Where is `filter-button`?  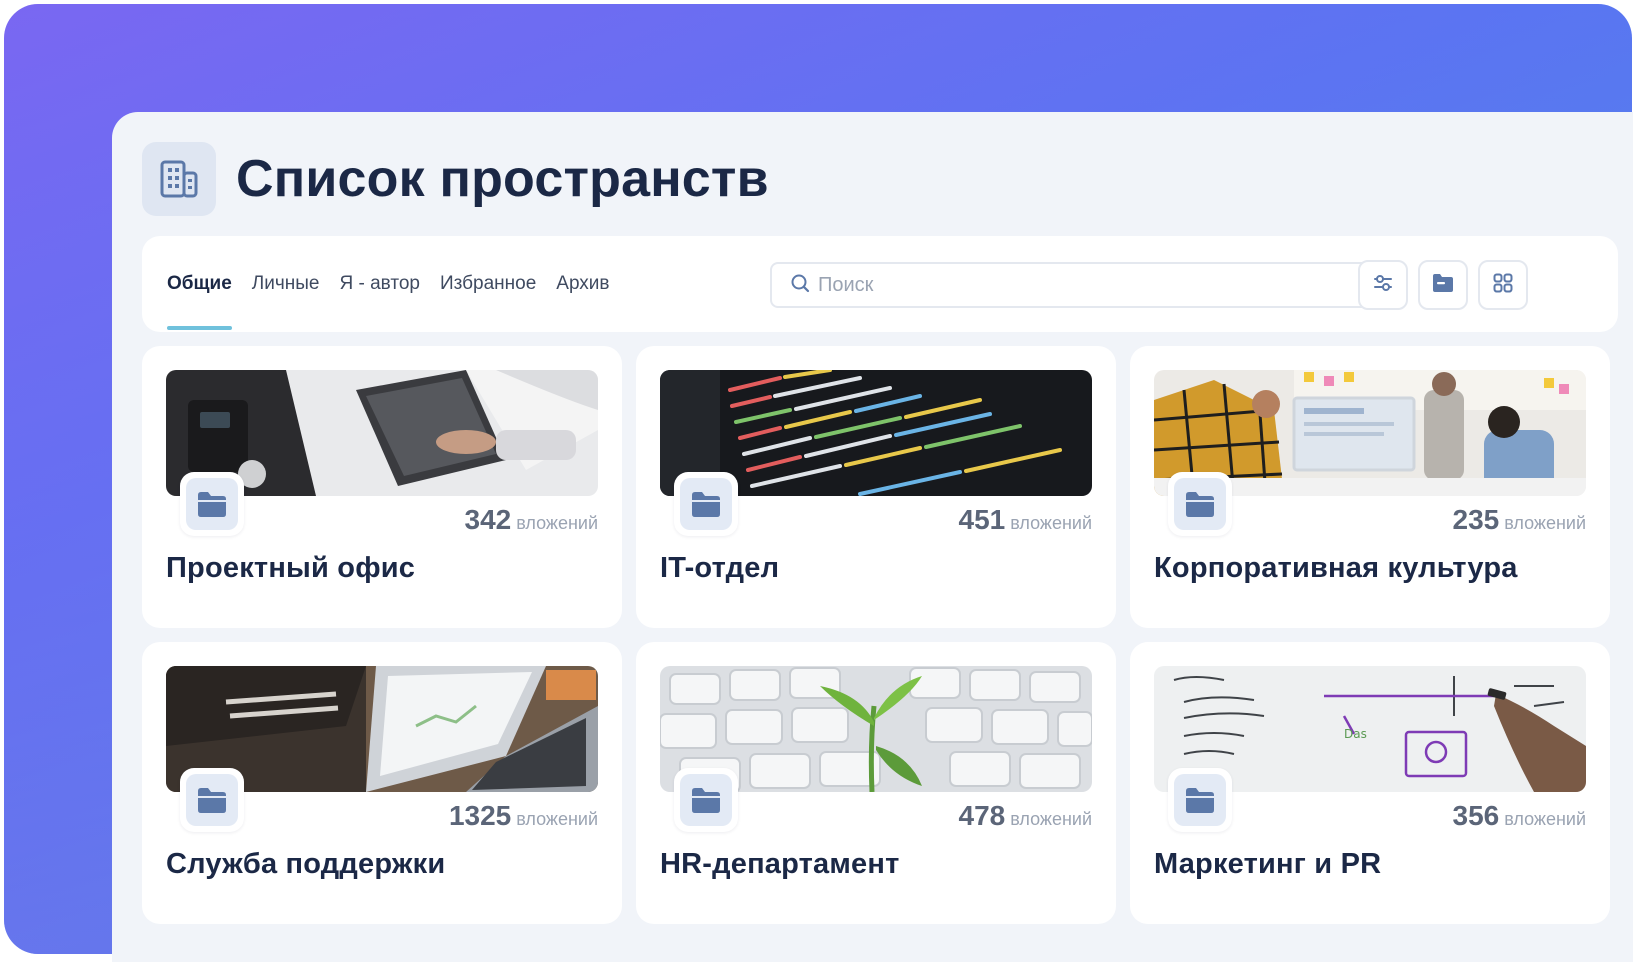 filter-button is located at coordinates (1383, 285).